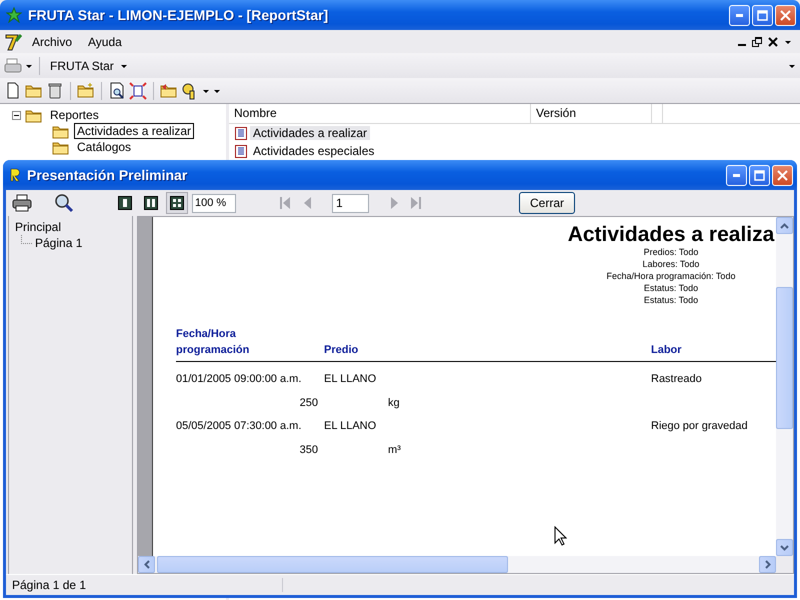  What do you see at coordinates (757, 41) in the screenshot?
I see `restore-icon` at bounding box center [757, 41].